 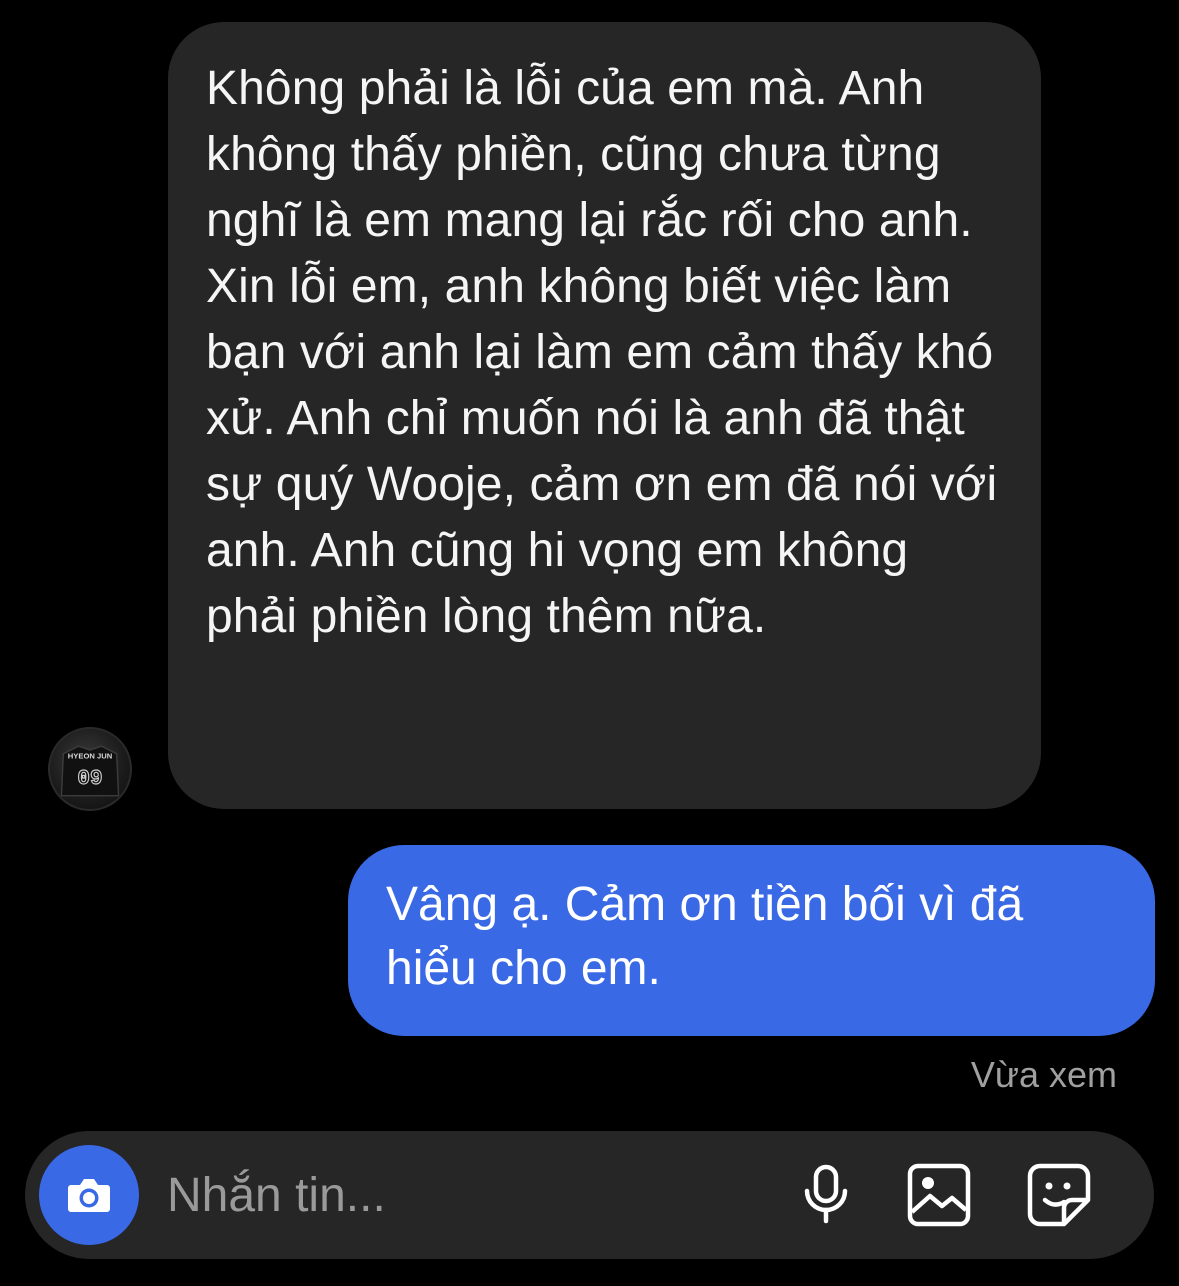 I want to click on message-composer, so click(x=589, y=1195).